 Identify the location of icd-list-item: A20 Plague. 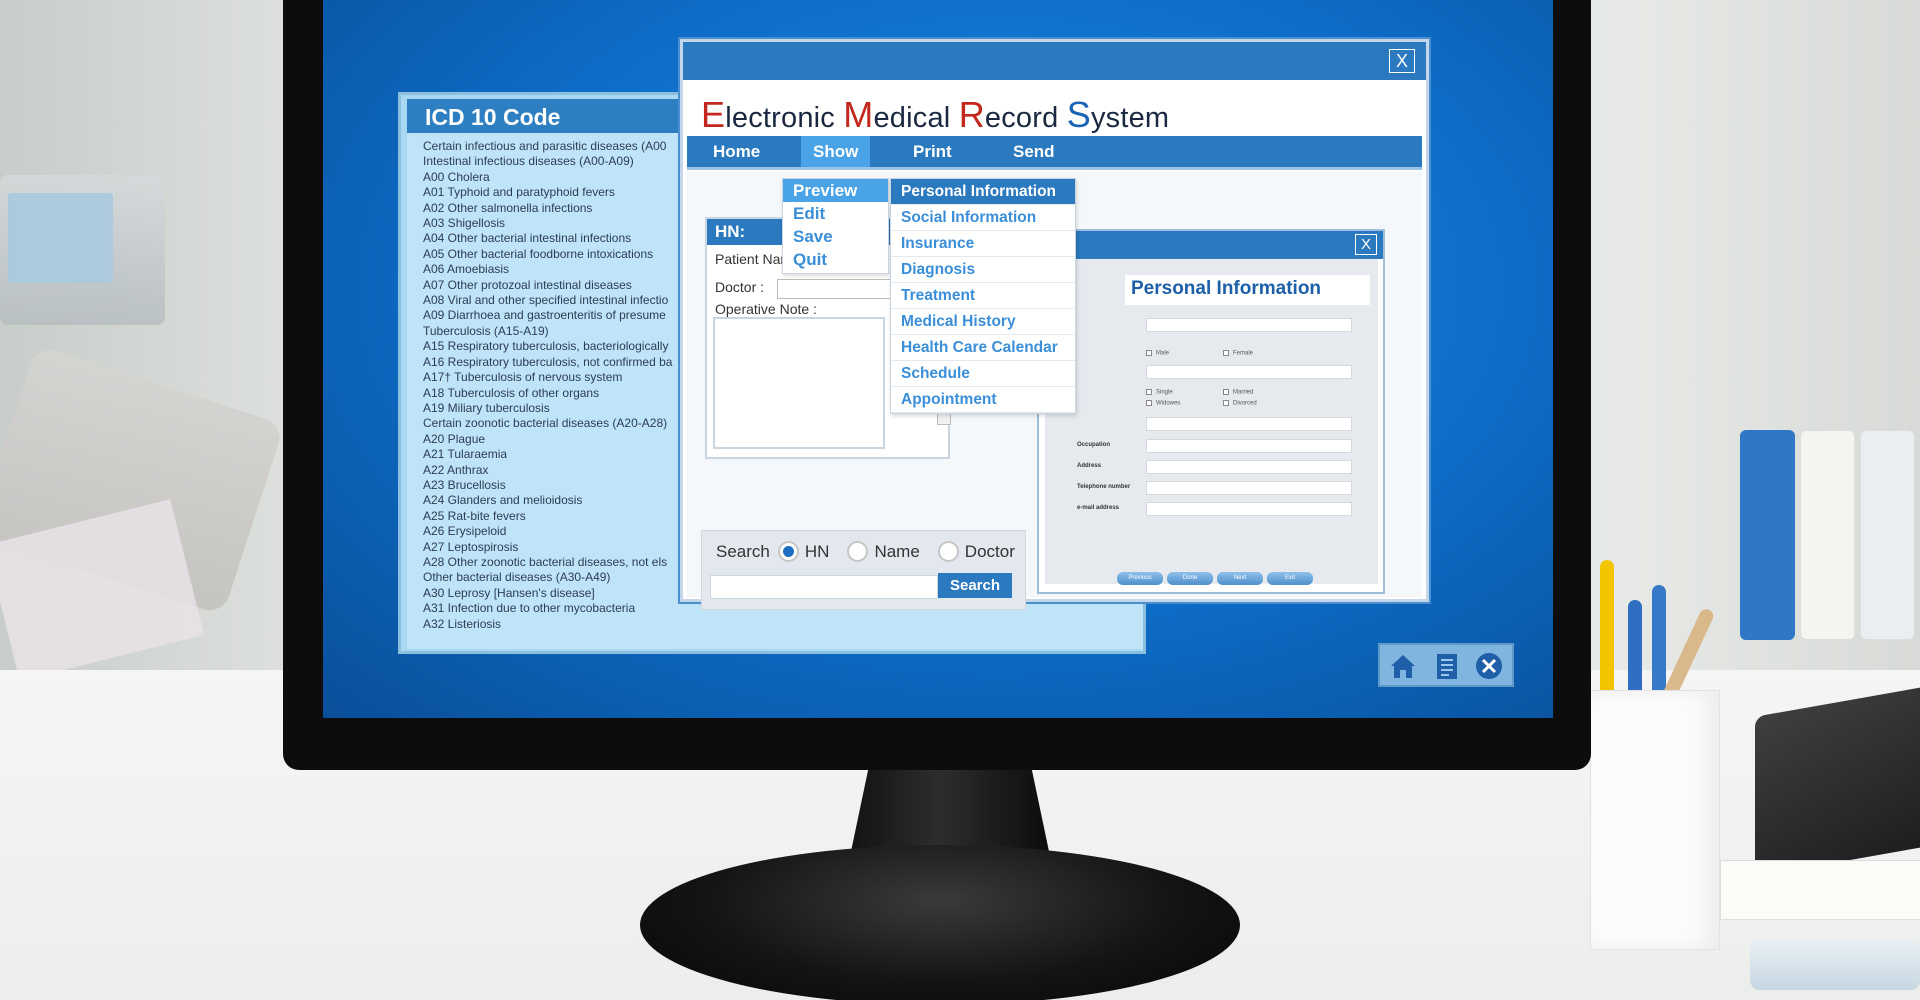
(554, 439).